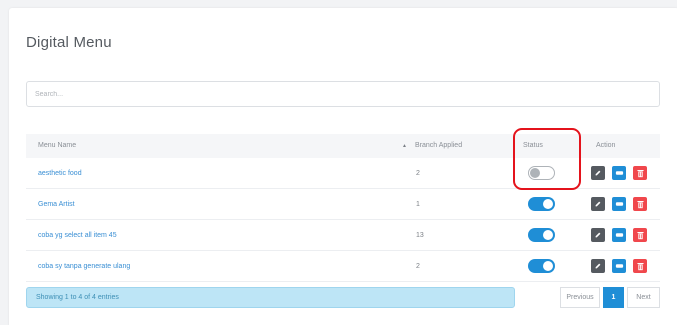 The height and width of the screenshot is (325, 677). I want to click on status-highlight-annotation, so click(547, 159).